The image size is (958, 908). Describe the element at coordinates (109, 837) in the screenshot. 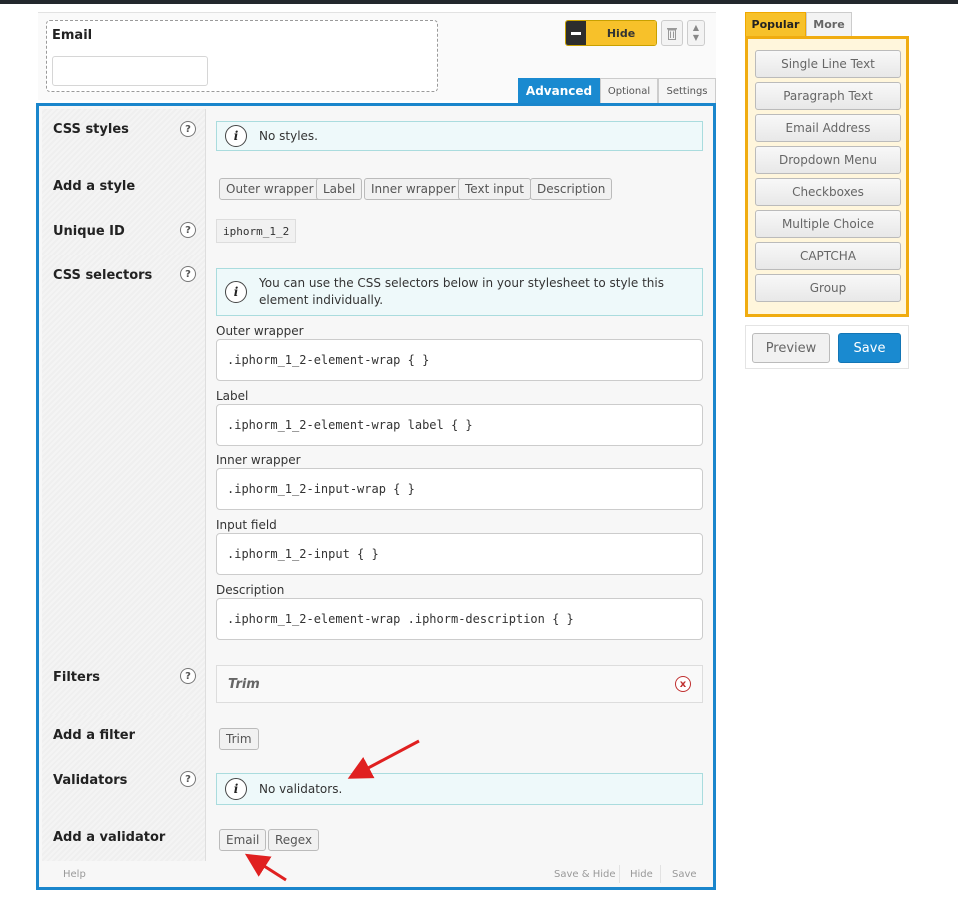

I see `add-validator-label: Add a validator` at that location.